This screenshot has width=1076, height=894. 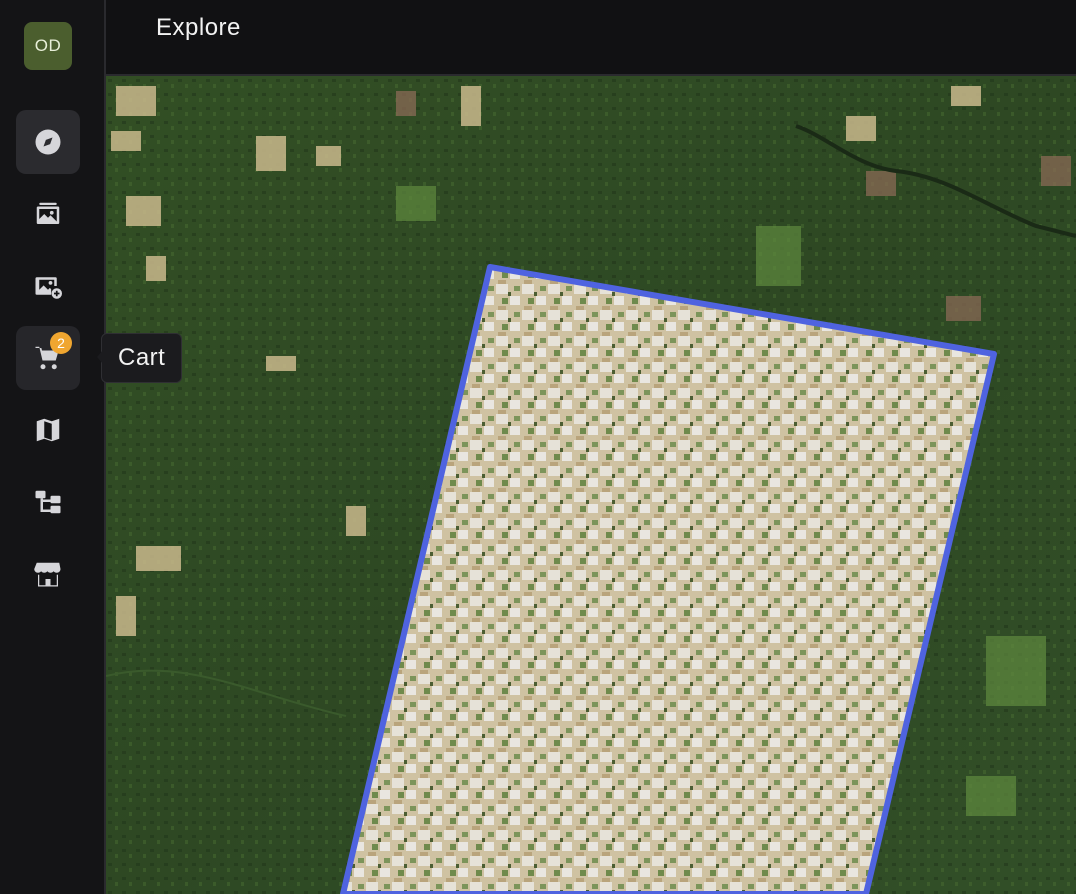 I want to click on sidebar: OD 2, so click(x=53, y=447).